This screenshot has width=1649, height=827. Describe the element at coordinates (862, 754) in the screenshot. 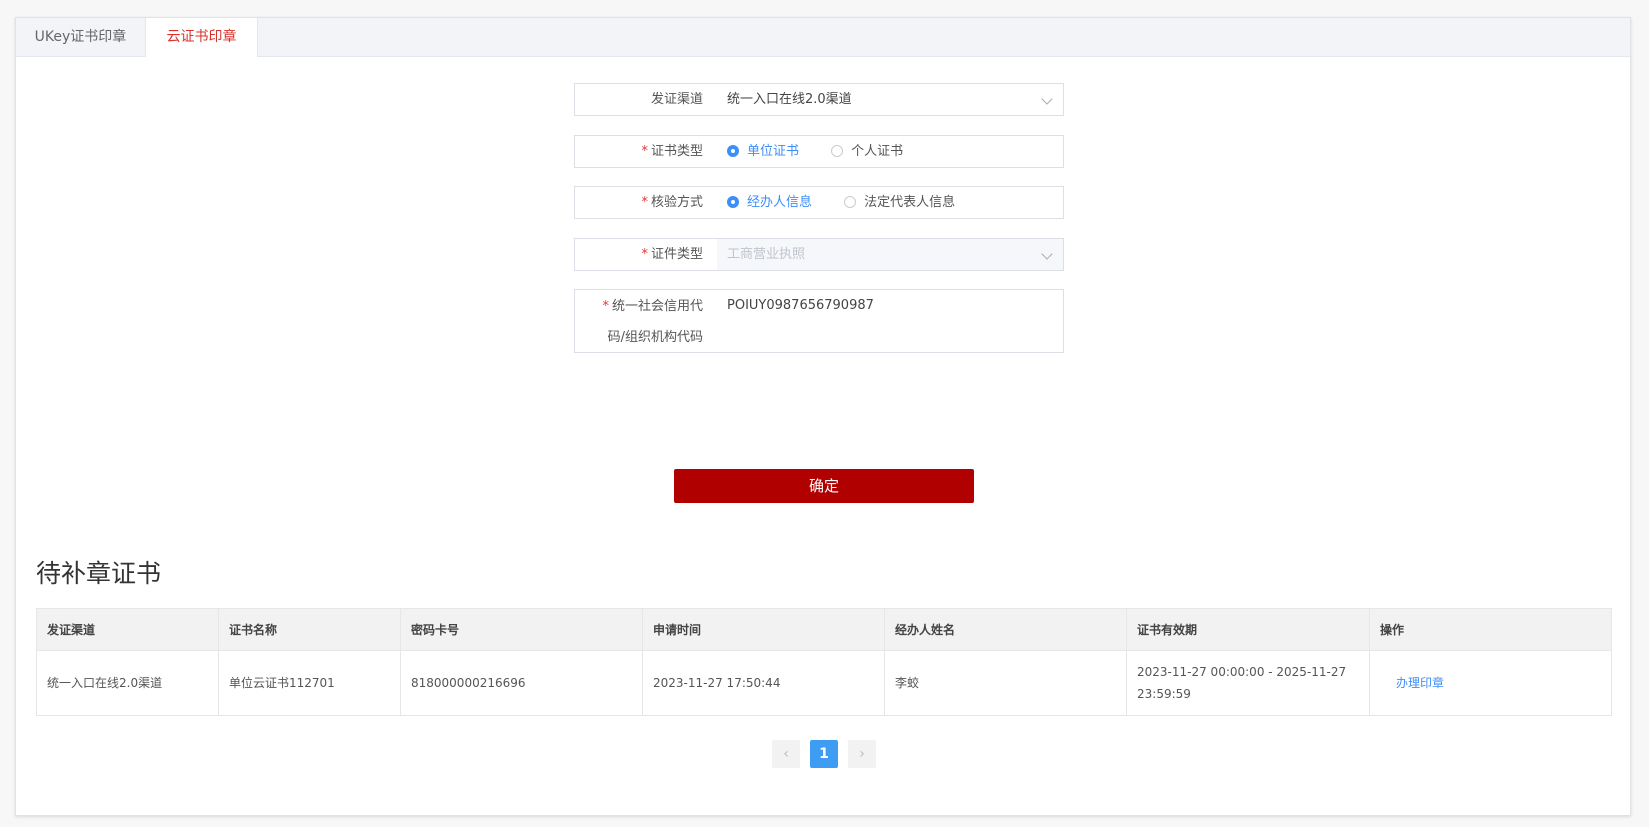

I see `next-page-button: ›` at that location.